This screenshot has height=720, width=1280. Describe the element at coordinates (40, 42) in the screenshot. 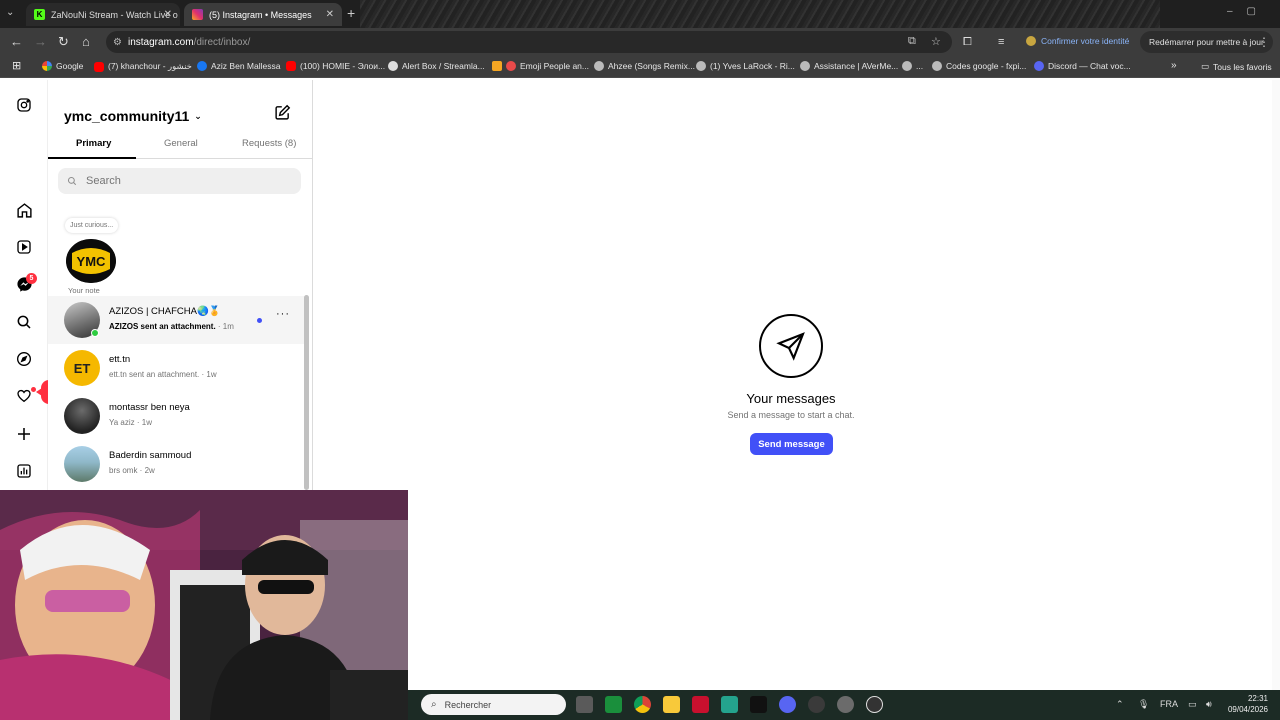

I see `forward-arrow-icon: →` at that location.